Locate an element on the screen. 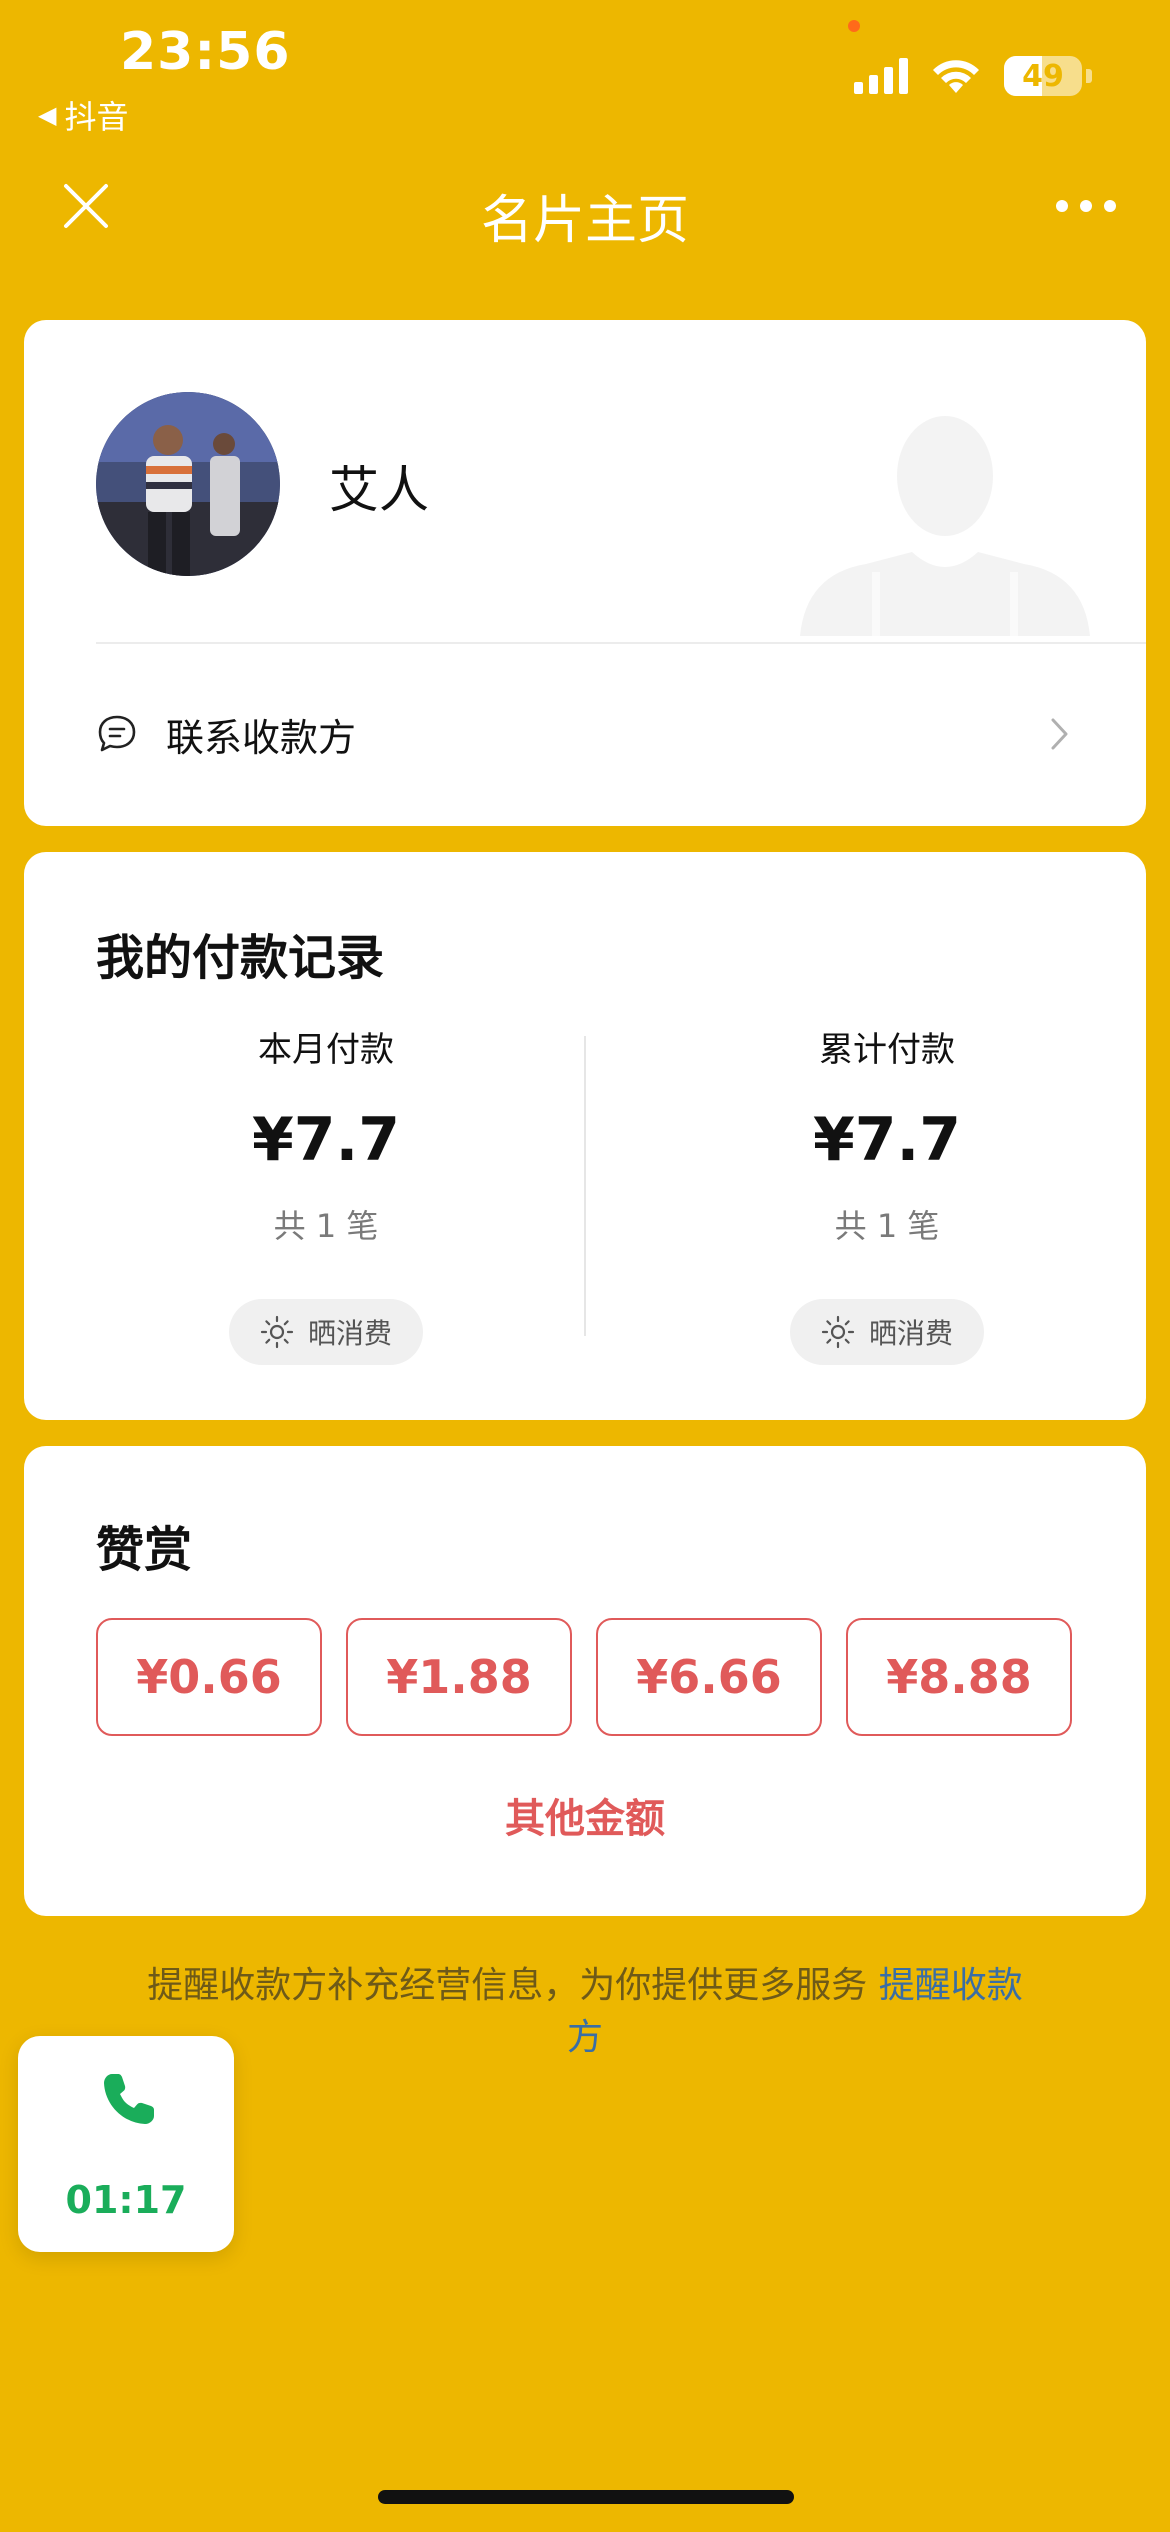  total-payment-amount: ¥7.7 is located at coordinates (887, 1140).